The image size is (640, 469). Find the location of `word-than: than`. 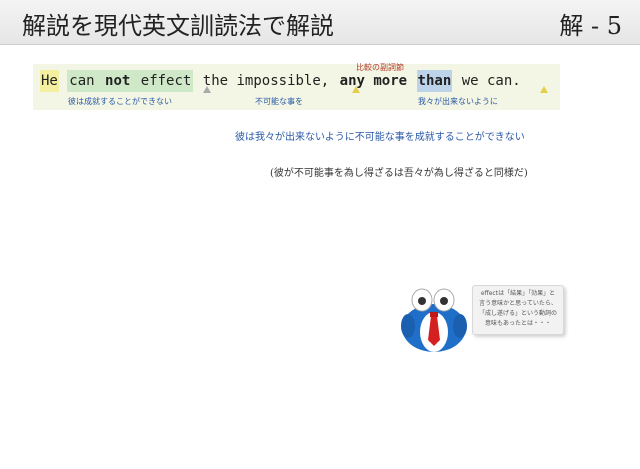

word-than: than is located at coordinates (434, 81).